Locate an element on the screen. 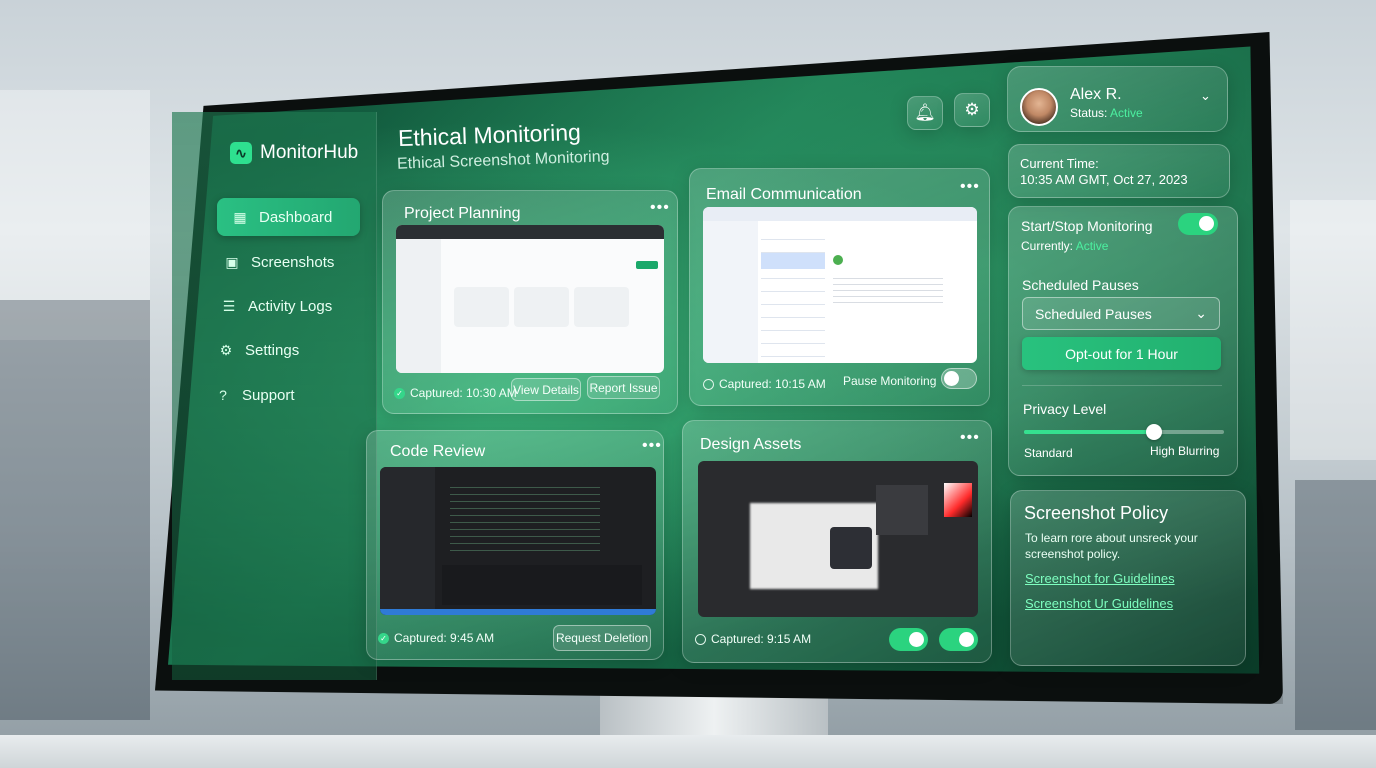 This screenshot has height=768, width=1376. policy-link-guidelines: Screenshot for Guidelines is located at coordinates (1100, 578).